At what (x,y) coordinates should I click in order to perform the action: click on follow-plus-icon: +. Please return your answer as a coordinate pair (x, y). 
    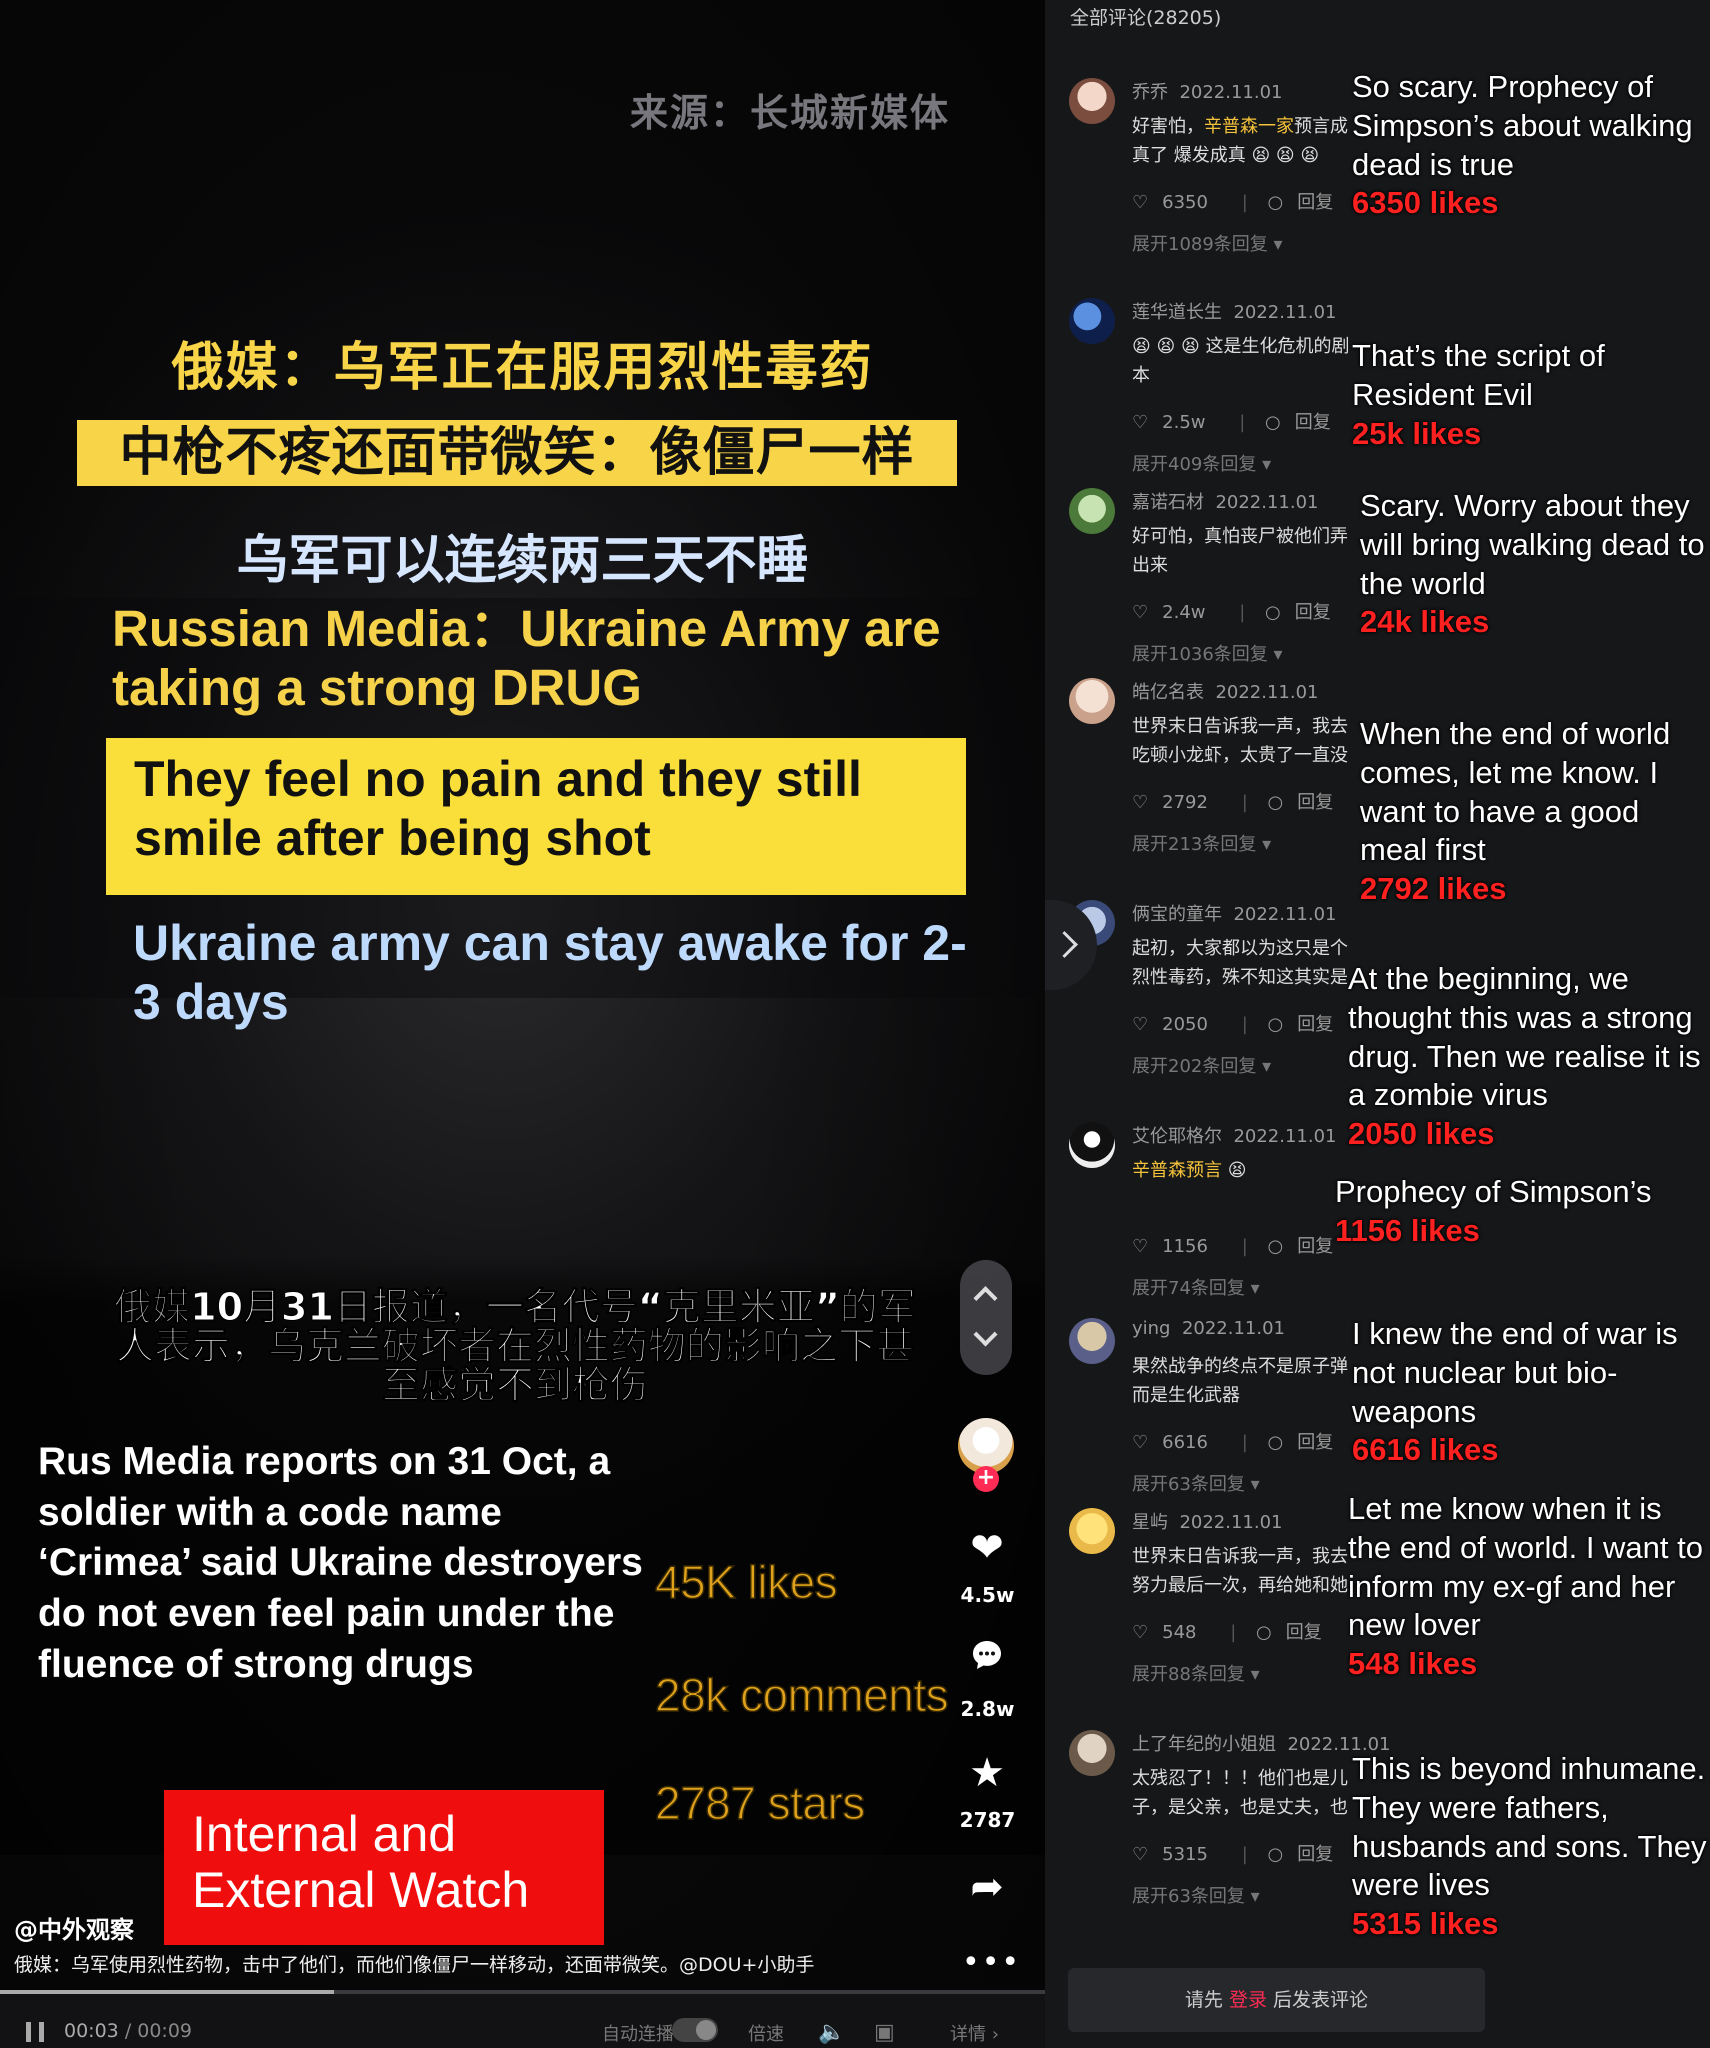
    Looking at the image, I should click on (986, 1479).